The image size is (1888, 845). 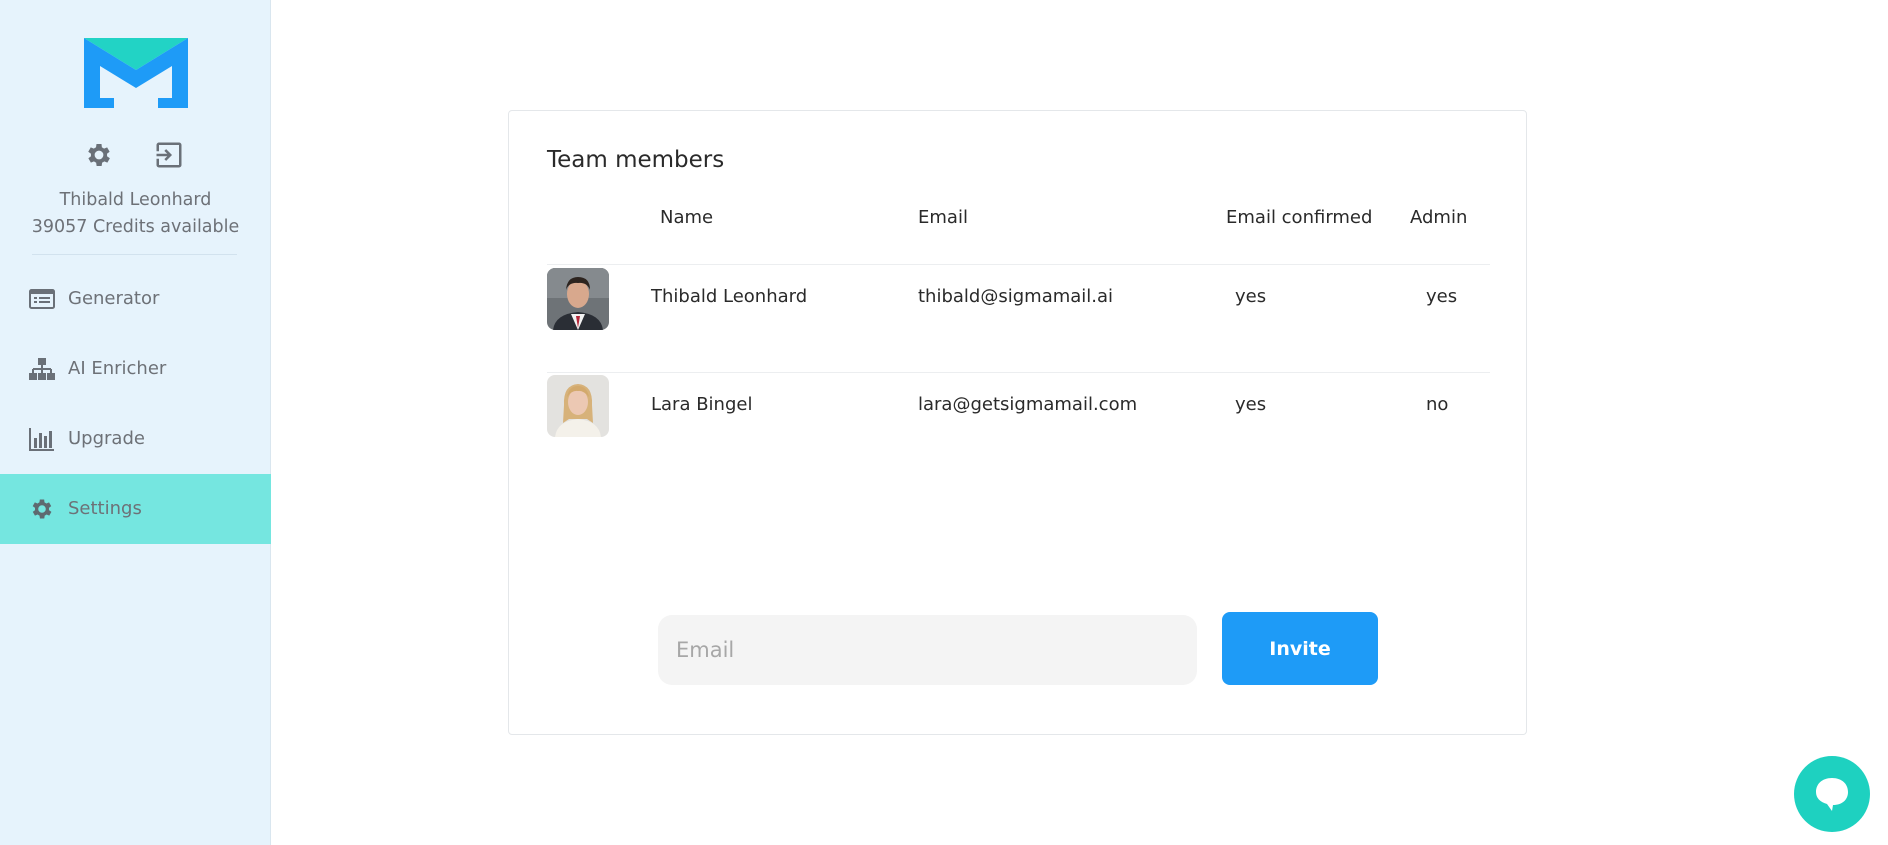 What do you see at coordinates (729, 296) in the screenshot?
I see `member-name: Thibald Leonhard` at bounding box center [729, 296].